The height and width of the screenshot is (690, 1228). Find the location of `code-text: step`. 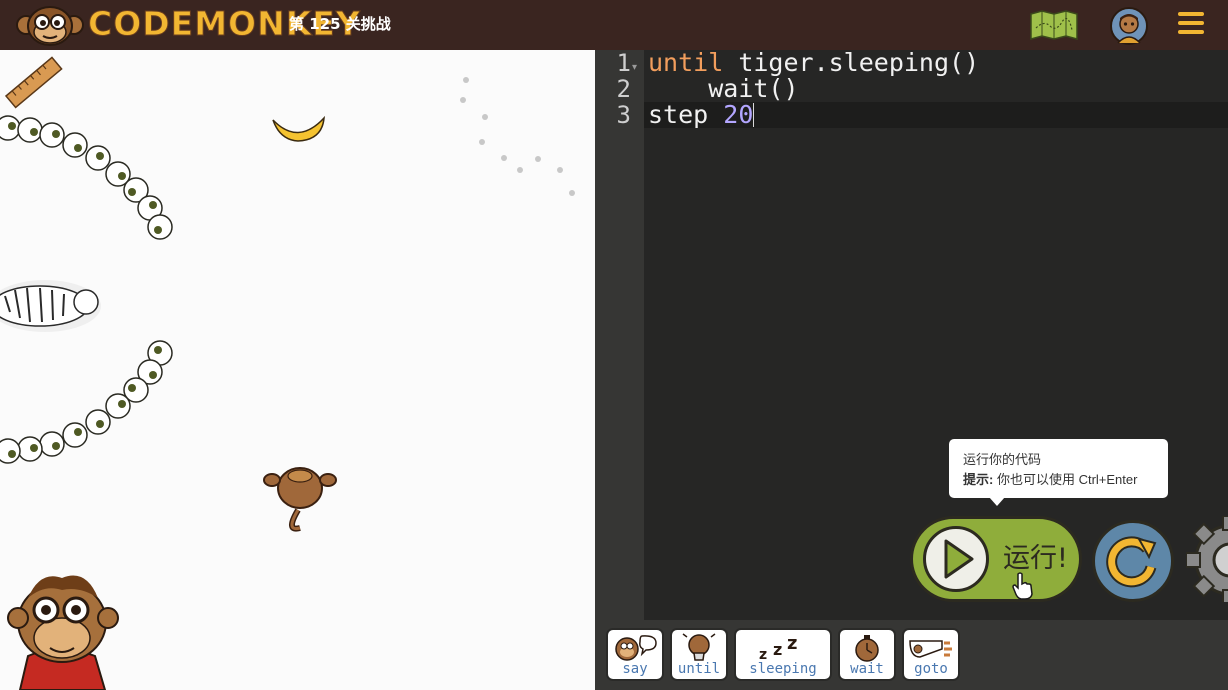

code-text: step is located at coordinates (686, 114).